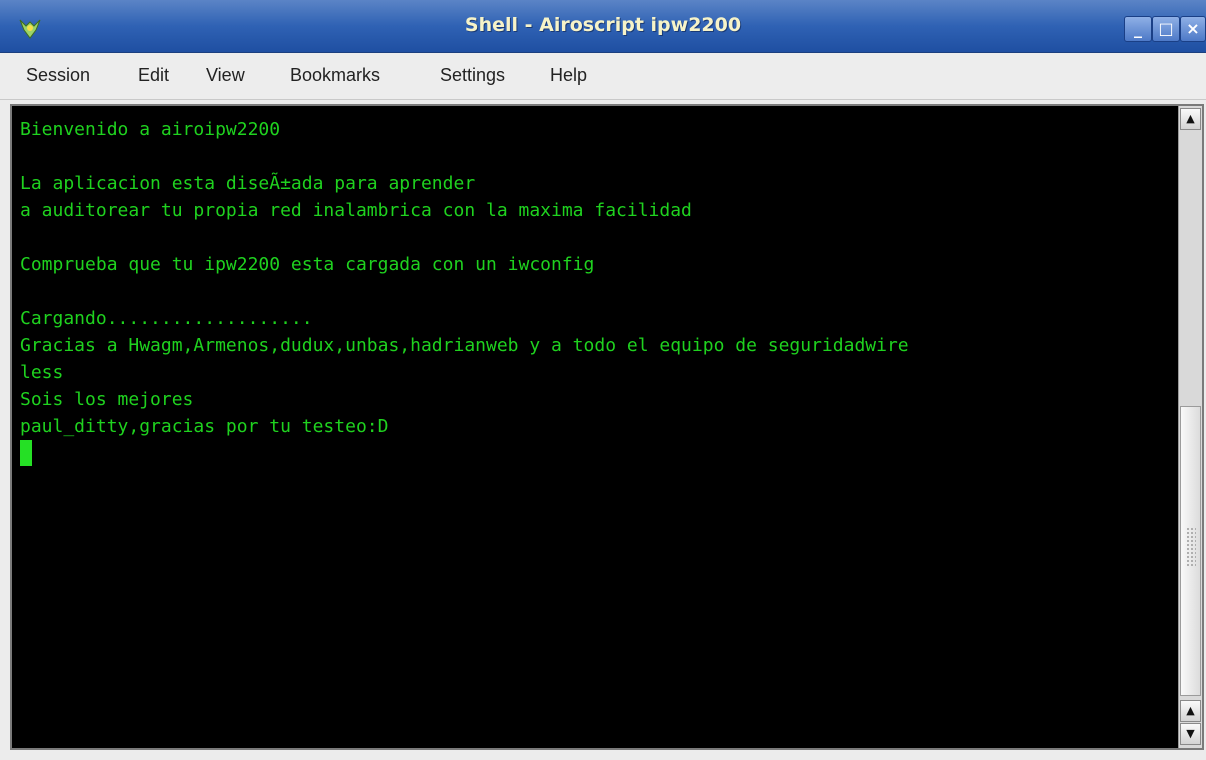  I want to click on menu-help: Help, so click(568, 75).